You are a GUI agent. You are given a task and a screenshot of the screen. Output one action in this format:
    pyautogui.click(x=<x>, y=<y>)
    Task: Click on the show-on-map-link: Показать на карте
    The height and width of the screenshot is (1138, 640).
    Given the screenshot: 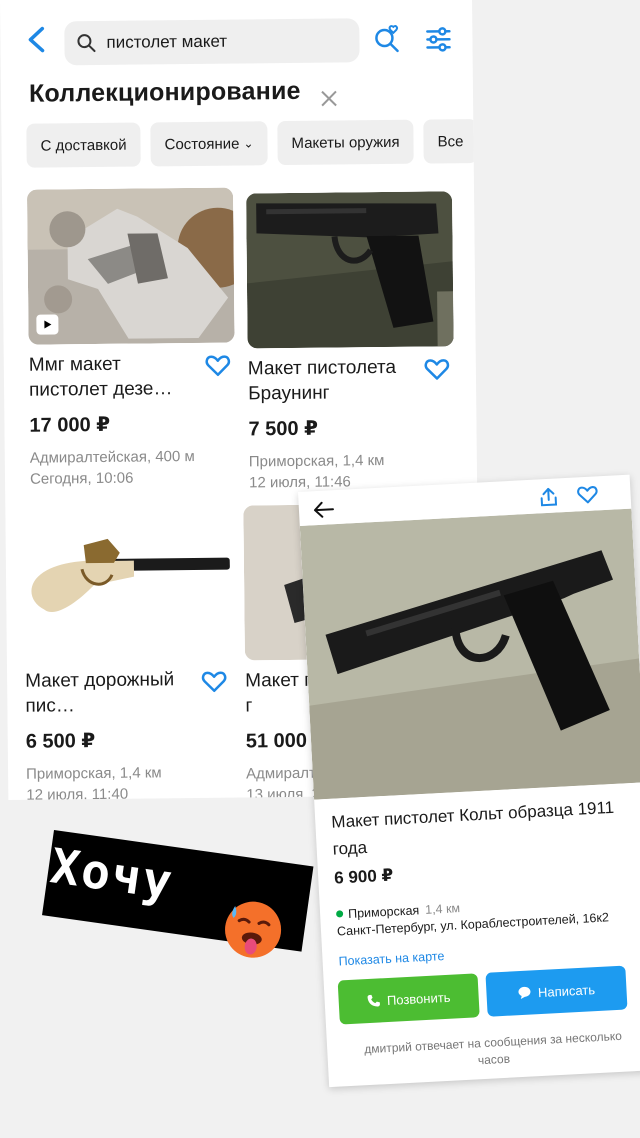 What is the action you would take?
    pyautogui.click(x=391, y=959)
    